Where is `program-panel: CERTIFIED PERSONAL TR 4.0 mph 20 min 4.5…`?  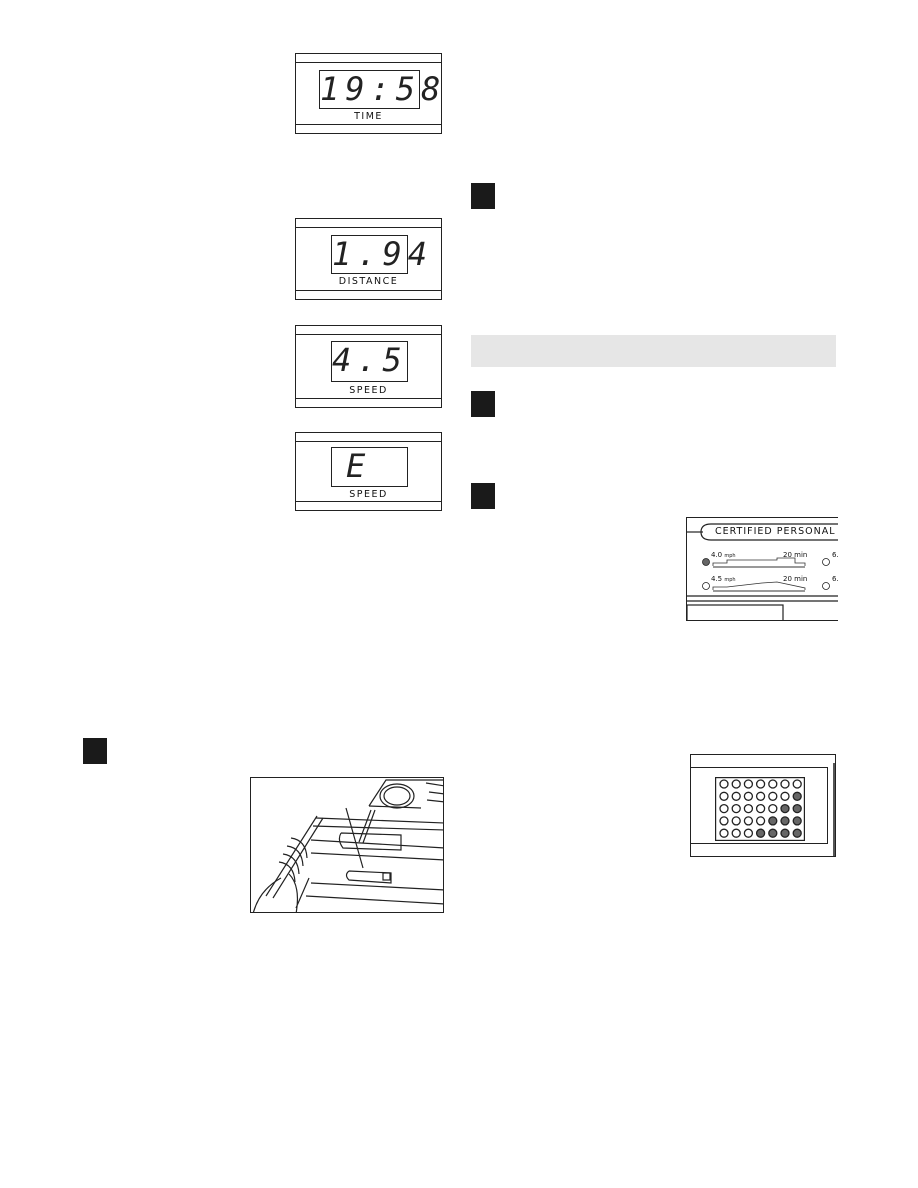 program-panel: CERTIFIED PERSONAL TR 4.0 mph 20 min 4.5… is located at coordinates (762, 569).